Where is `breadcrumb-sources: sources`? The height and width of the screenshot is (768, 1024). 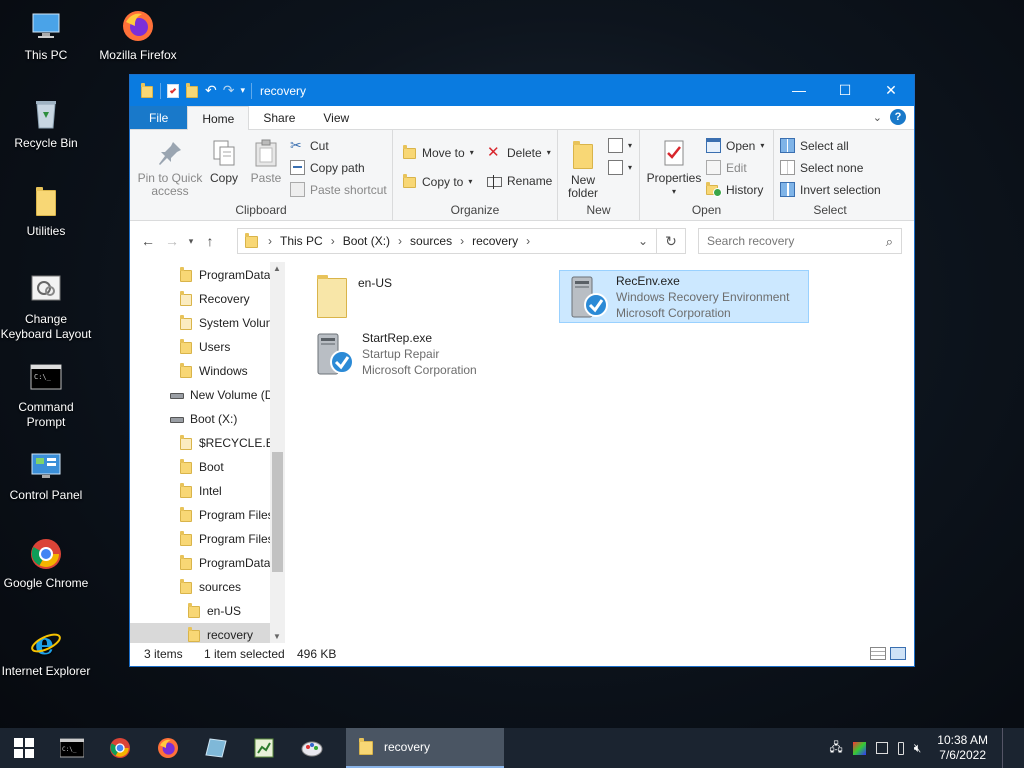 breadcrumb-sources: sources is located at coordinates (431, 241).